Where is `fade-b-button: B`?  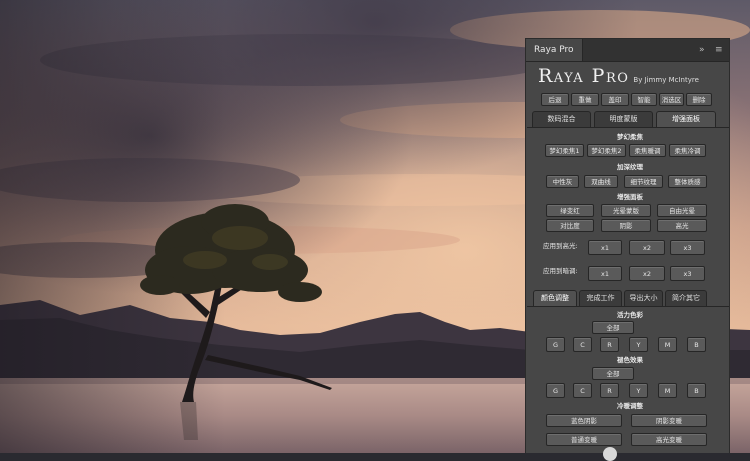
fade-b-button: B is located at coordinates (696, 390).